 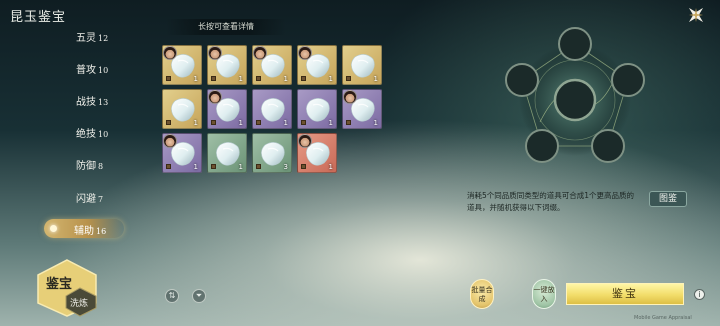 What do you see at coordinates (272, 153) in the screenshot?
I see `item-slot: 3` at bounding box center [272, 153].